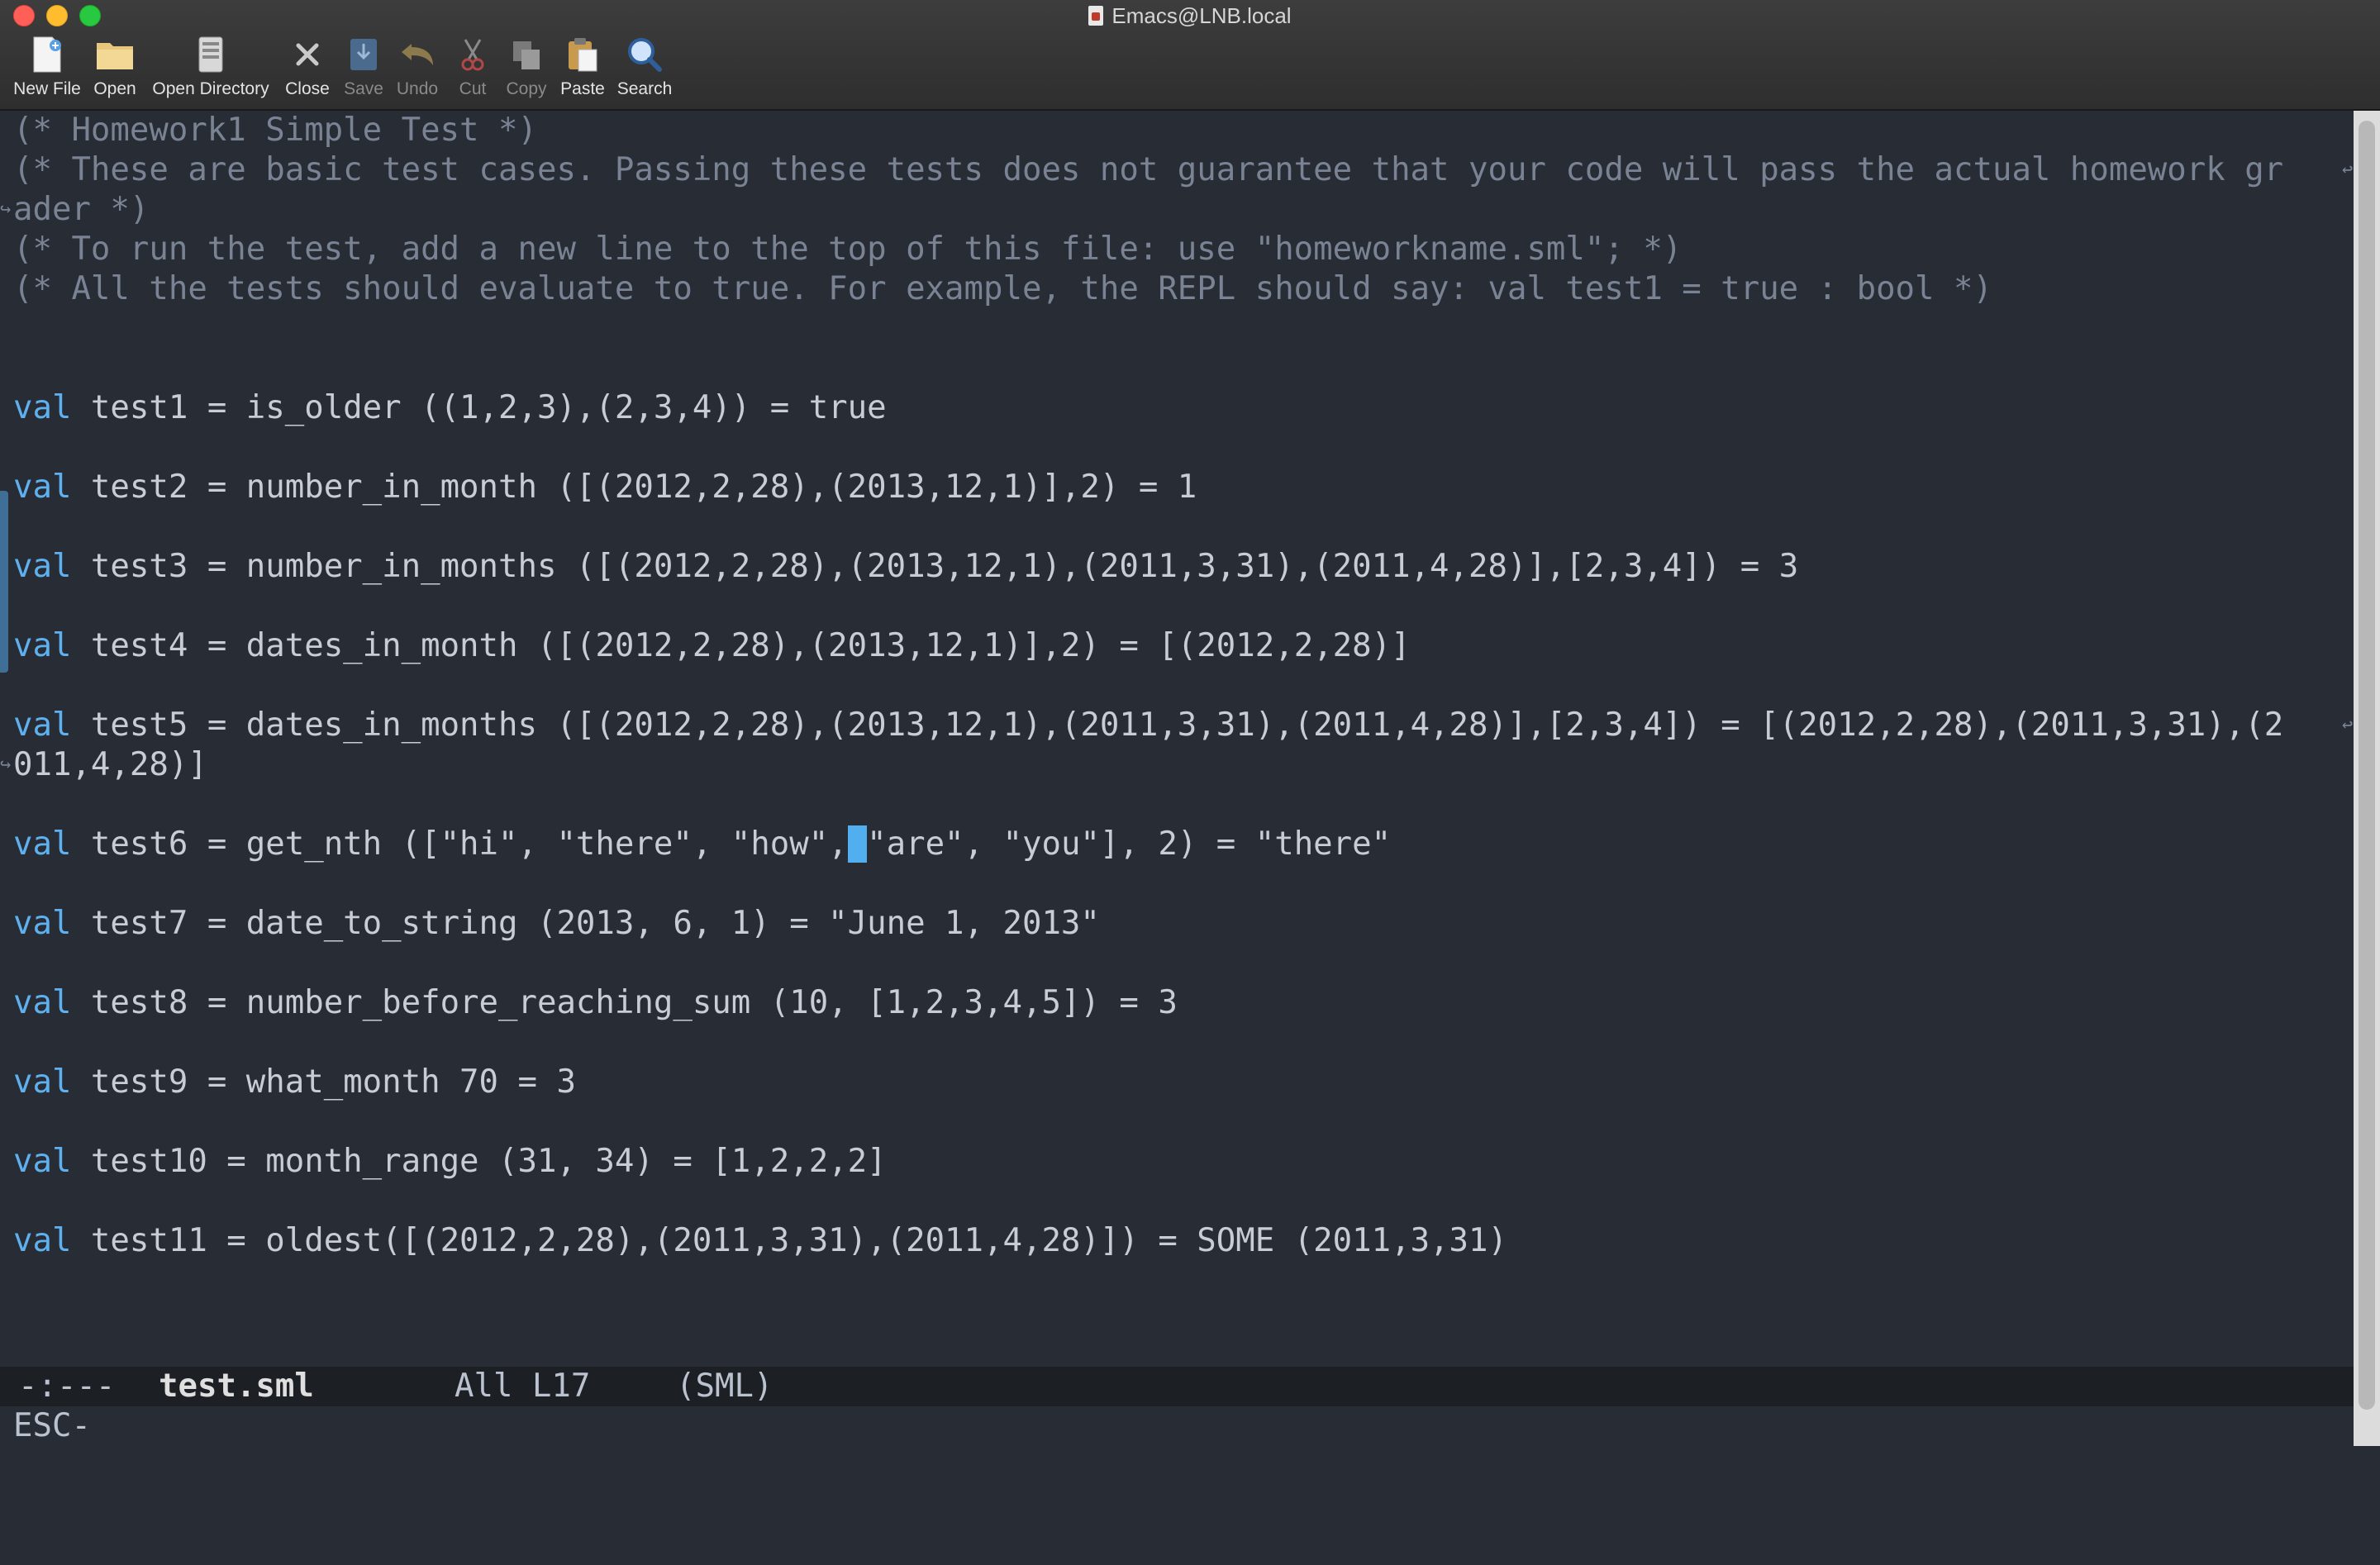 The width and height of the screenshot is (2380, 1565). I want to click on code-text: 011,4,28)], so click(110, 764).